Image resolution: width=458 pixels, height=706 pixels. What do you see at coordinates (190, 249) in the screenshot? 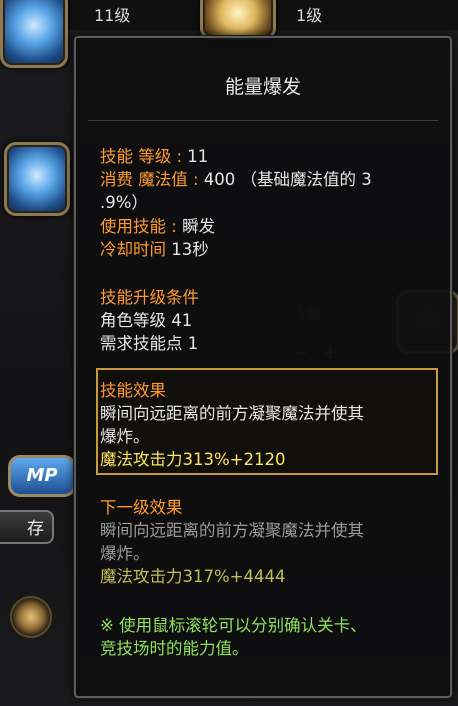
I see `cooldown-value: 13秒` at bounding box center [190, 249].